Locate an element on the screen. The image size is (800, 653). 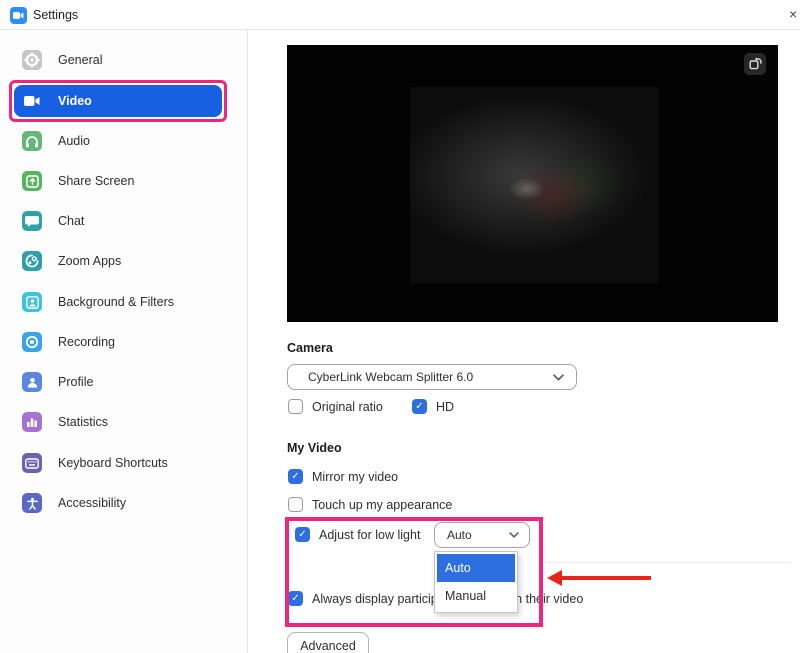
sidebar-item-zoom-apps: Zoom Apps is located at coordinates (118, 261).